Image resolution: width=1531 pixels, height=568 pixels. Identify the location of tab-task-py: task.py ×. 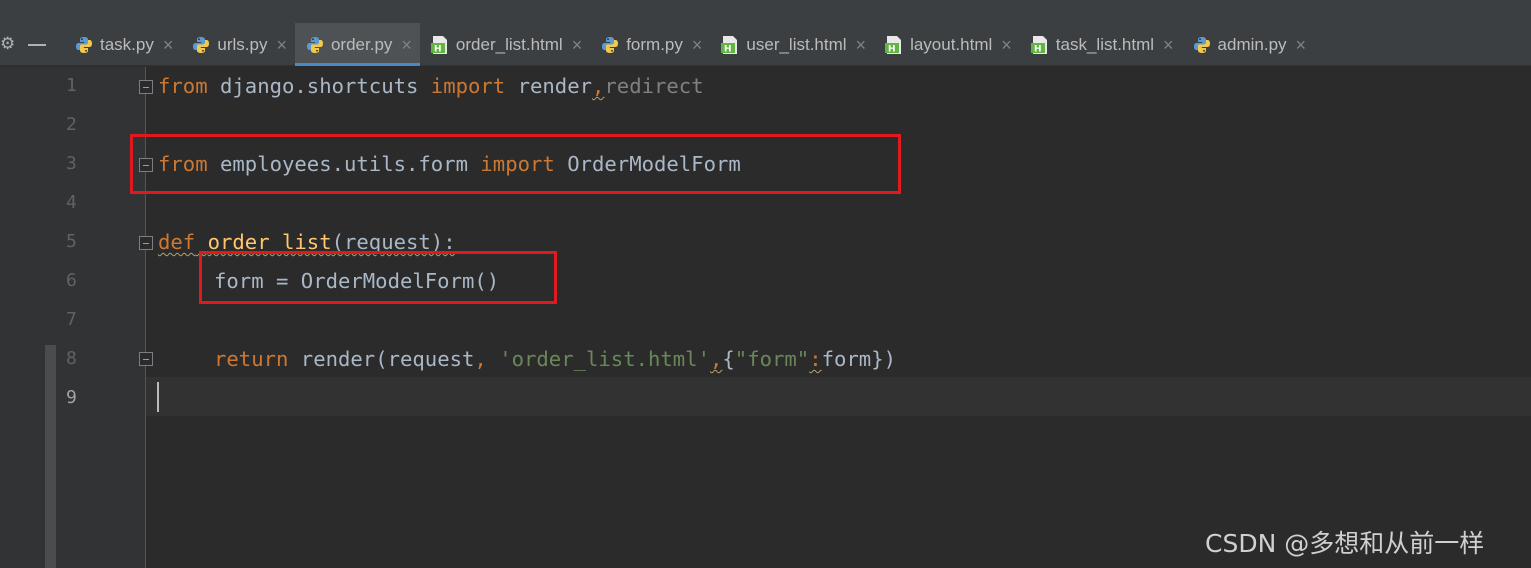
(122, 44).